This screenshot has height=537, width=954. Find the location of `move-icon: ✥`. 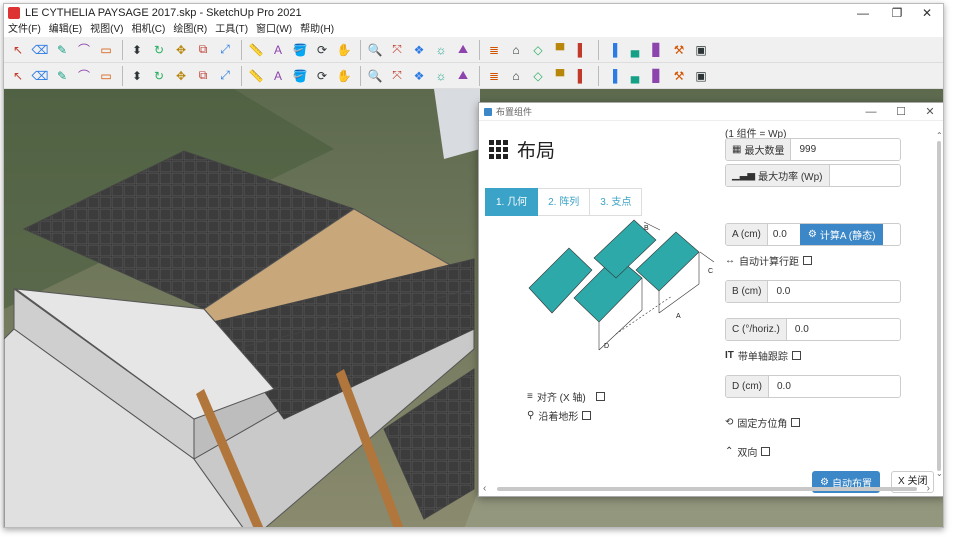

move-icon: ✥ is located at coordinates (181, 50).